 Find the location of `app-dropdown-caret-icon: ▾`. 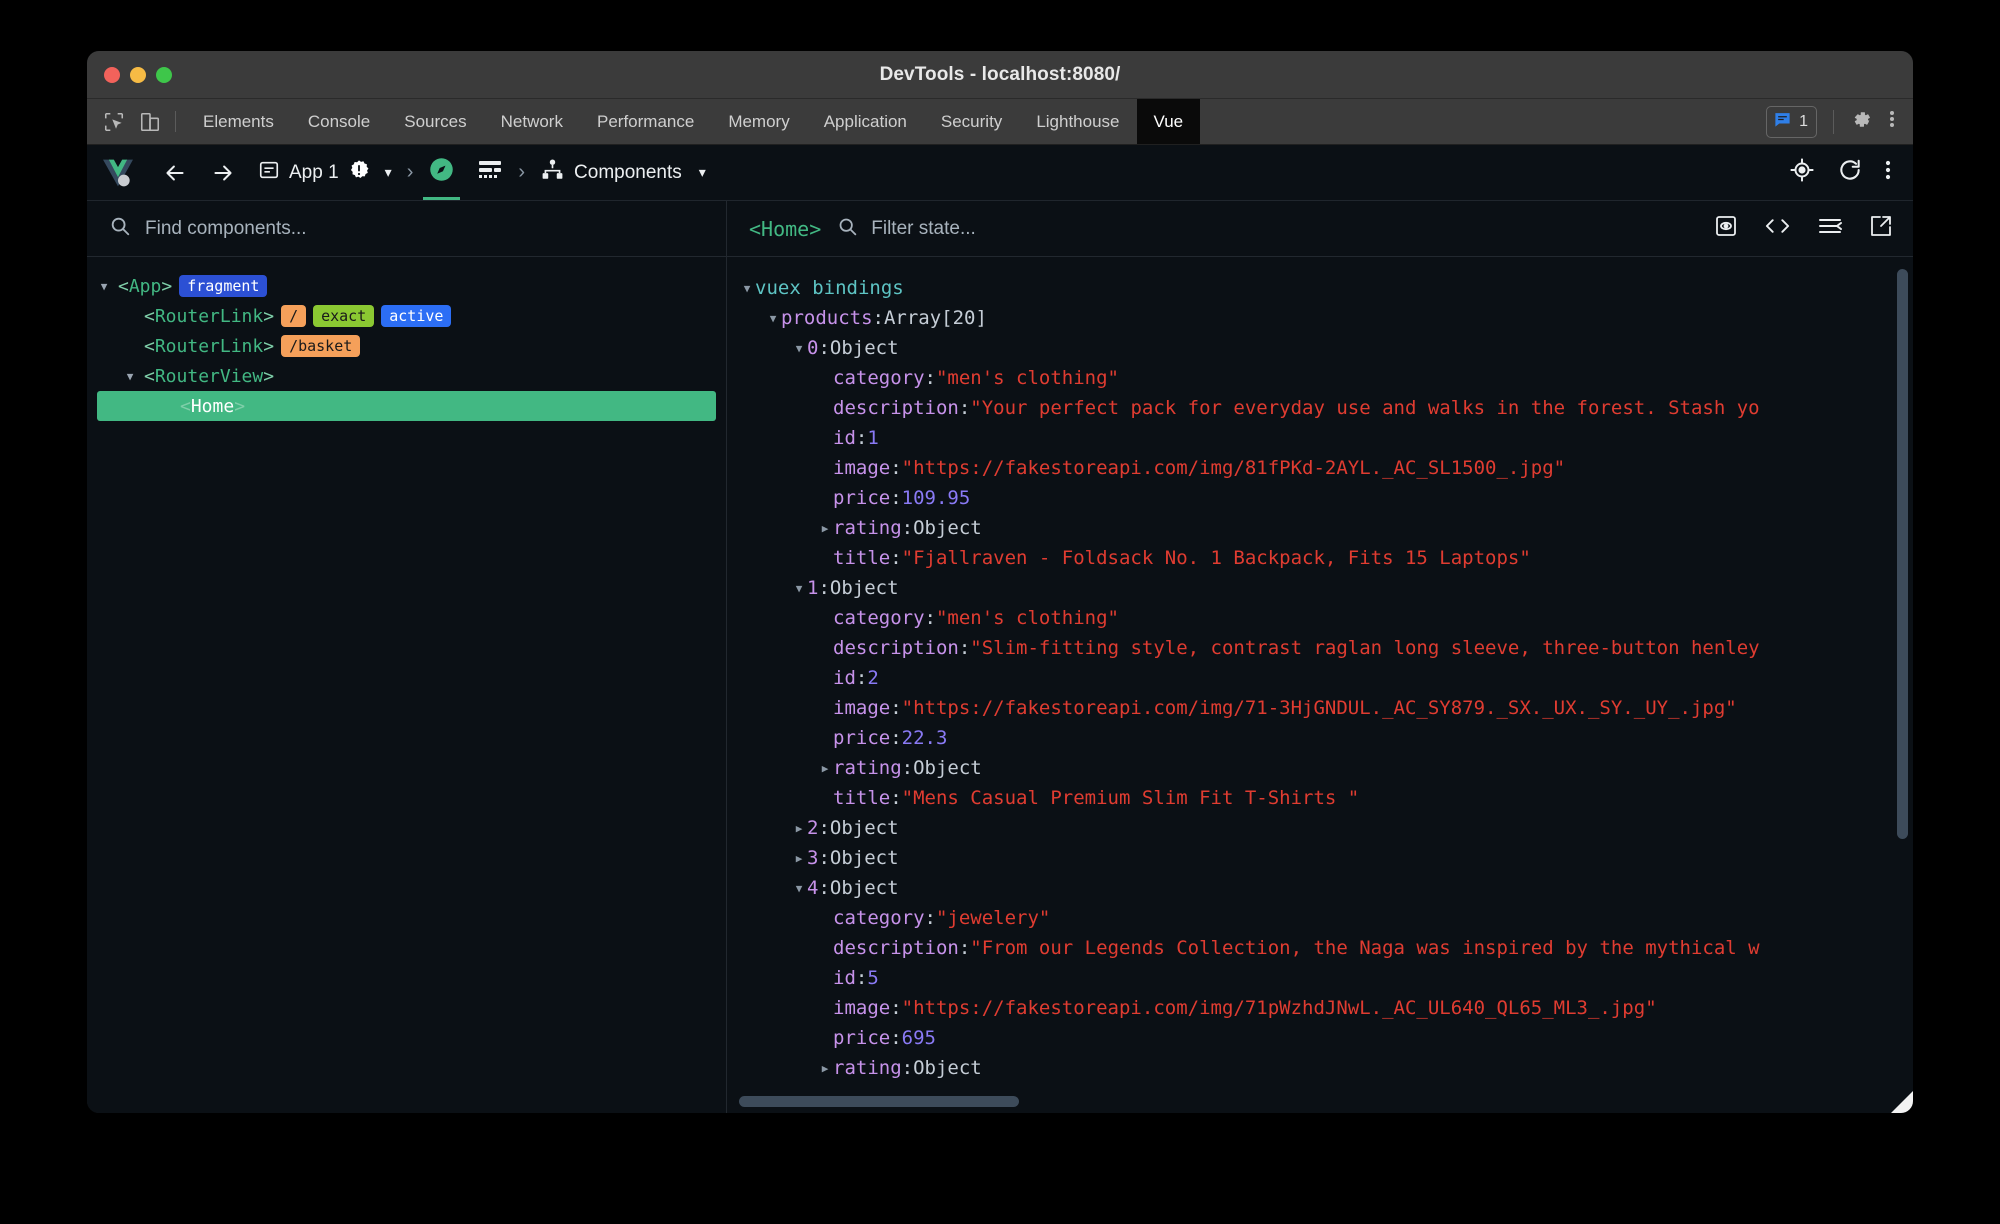

app-dropdown-caret-icon: ▾ is located at coordinates (388, 172).